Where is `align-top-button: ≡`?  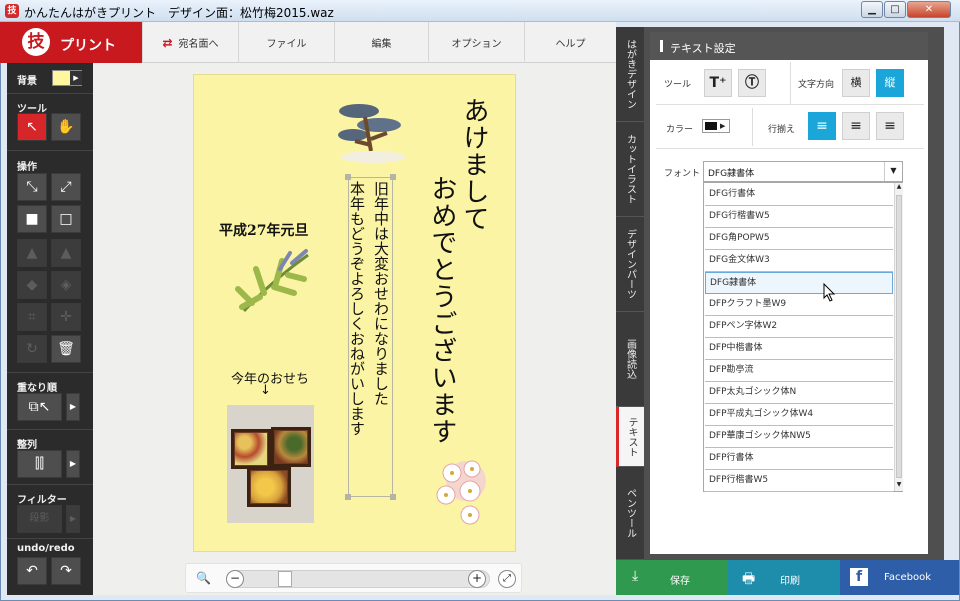
align-top-button: ≡ is located at coordinates (822, 126).